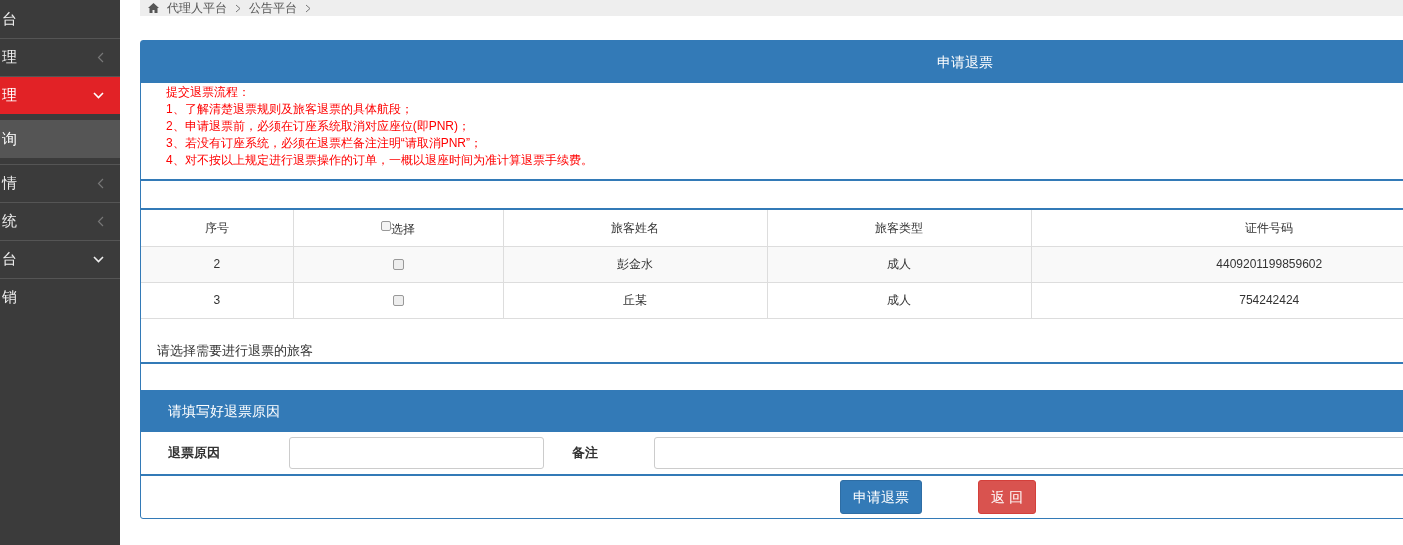 The image size is (1403, 545). I want to click on notice-line: 3、若没有订座系统，必须在退票栏备注注明“请取消PNR”；, so click(324, 143).